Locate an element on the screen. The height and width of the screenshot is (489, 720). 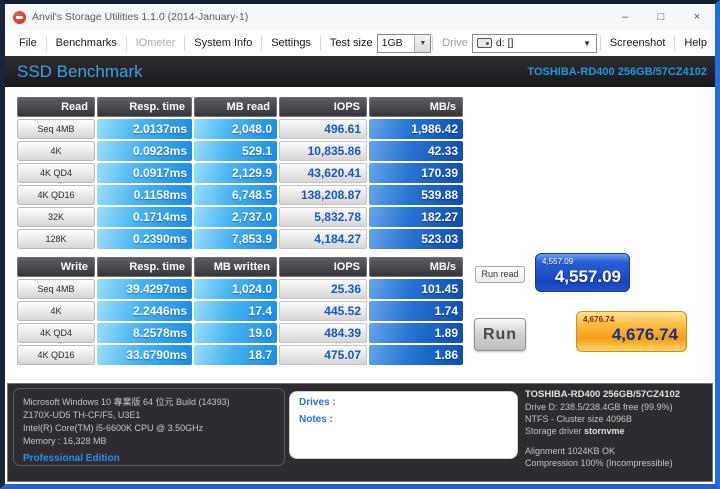
resp-time-value: 2.0137ms is located at coordinates (144, 129).